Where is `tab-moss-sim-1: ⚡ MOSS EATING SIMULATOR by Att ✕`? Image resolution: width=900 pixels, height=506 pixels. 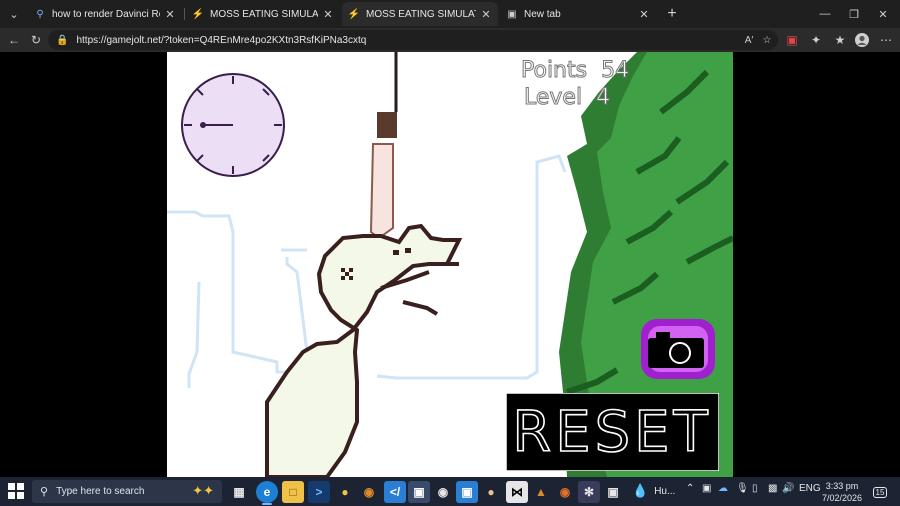 tab-moss-sim-1: ⚡ MOSS EATING SIMULATOR by Att ✕ is located at coordinates (263, 14).